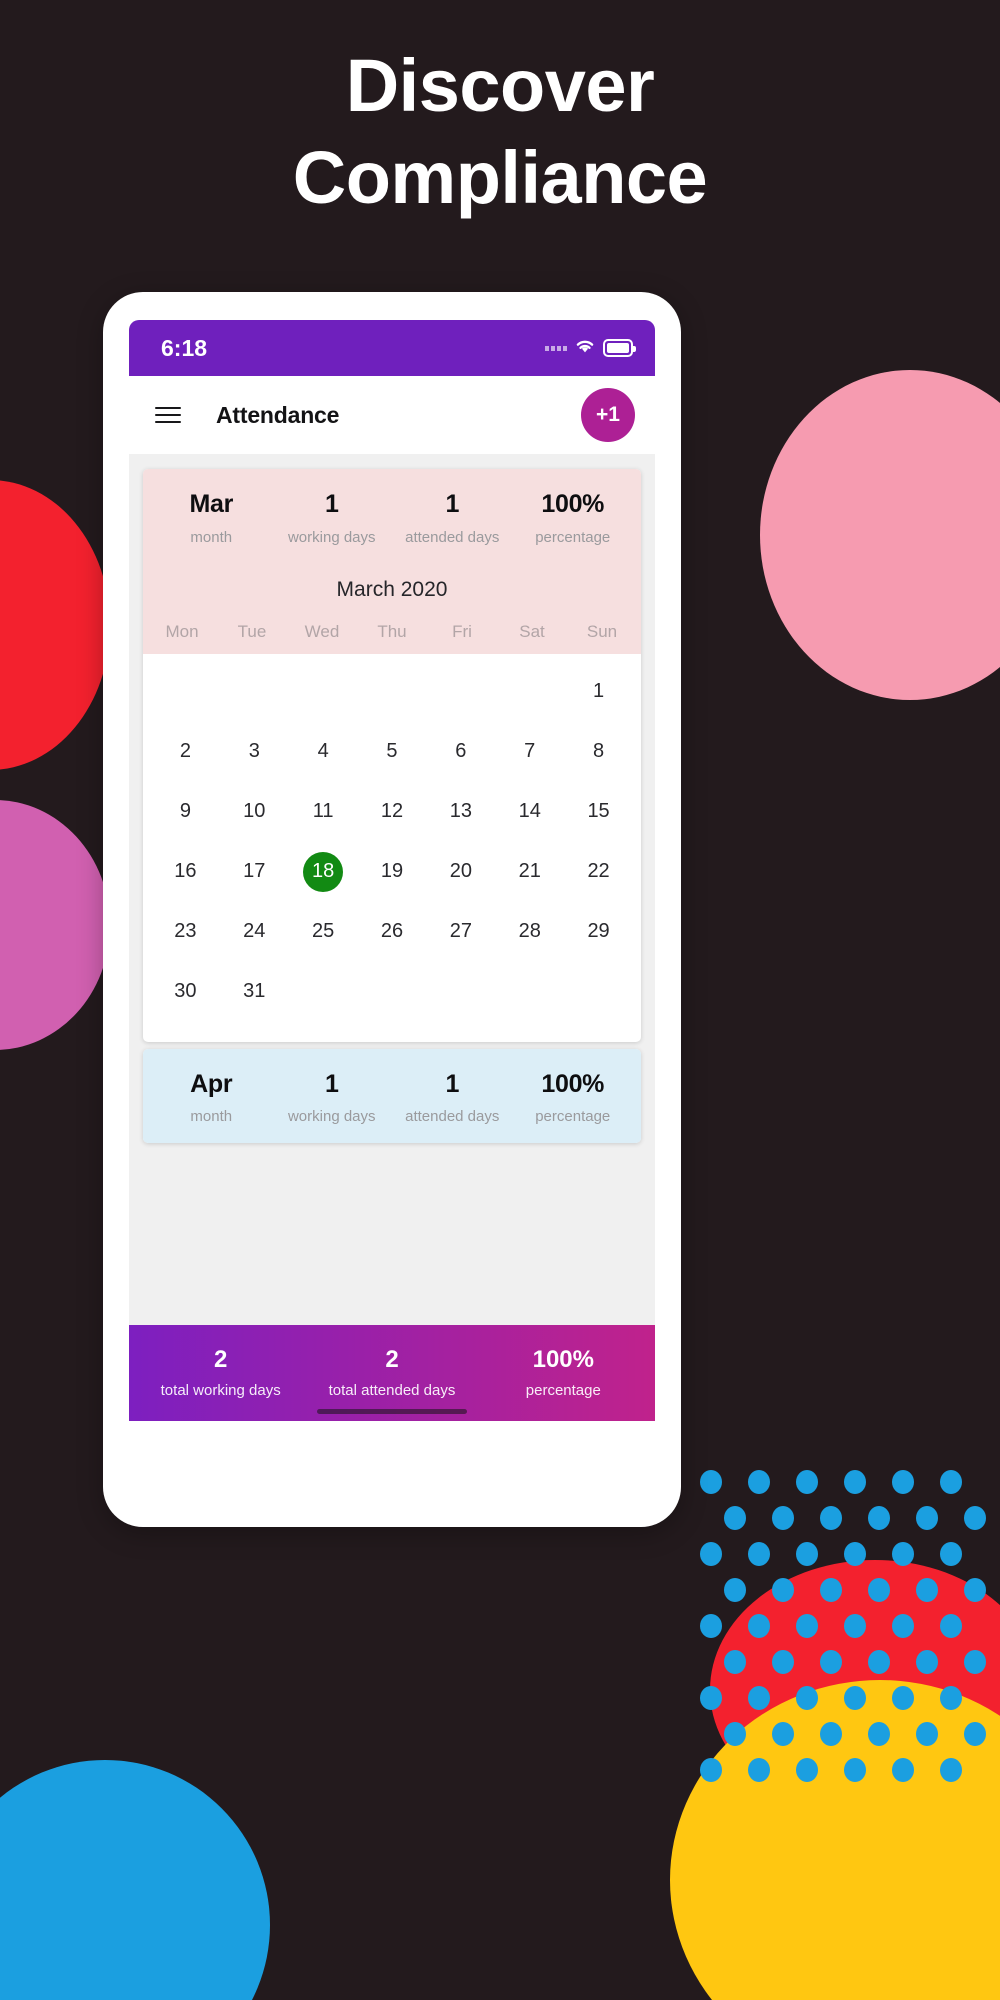  What do you see at coordinates (185, 932) in the screenshot?
I see `calendar-day-23: 23` at bounding box center [185, 932].